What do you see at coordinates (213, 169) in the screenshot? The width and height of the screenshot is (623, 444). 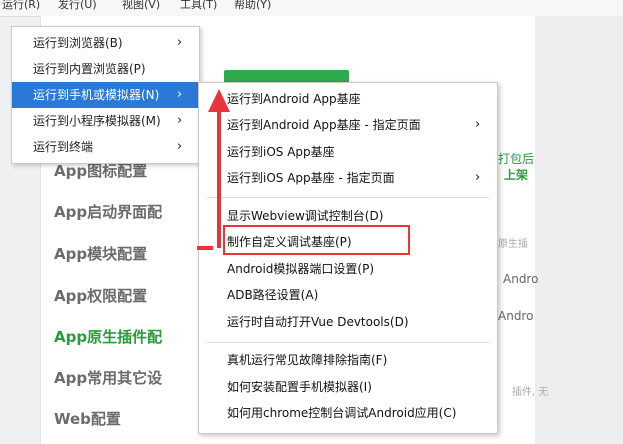 I see `red-arrow-icon` at bounding box center [213, 169].